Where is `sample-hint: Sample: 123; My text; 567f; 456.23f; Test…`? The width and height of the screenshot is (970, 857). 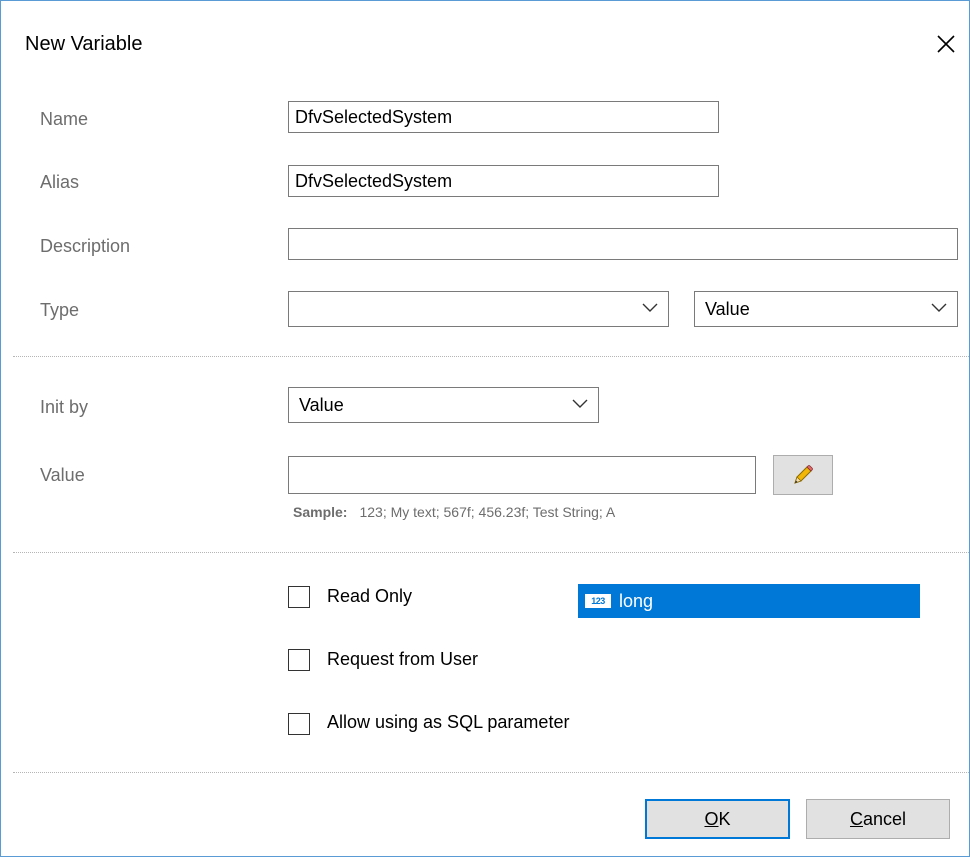
sample-hint: Sample: 123; My text; 567f; 456.23f; Test… is located at coordinates (454, 512).